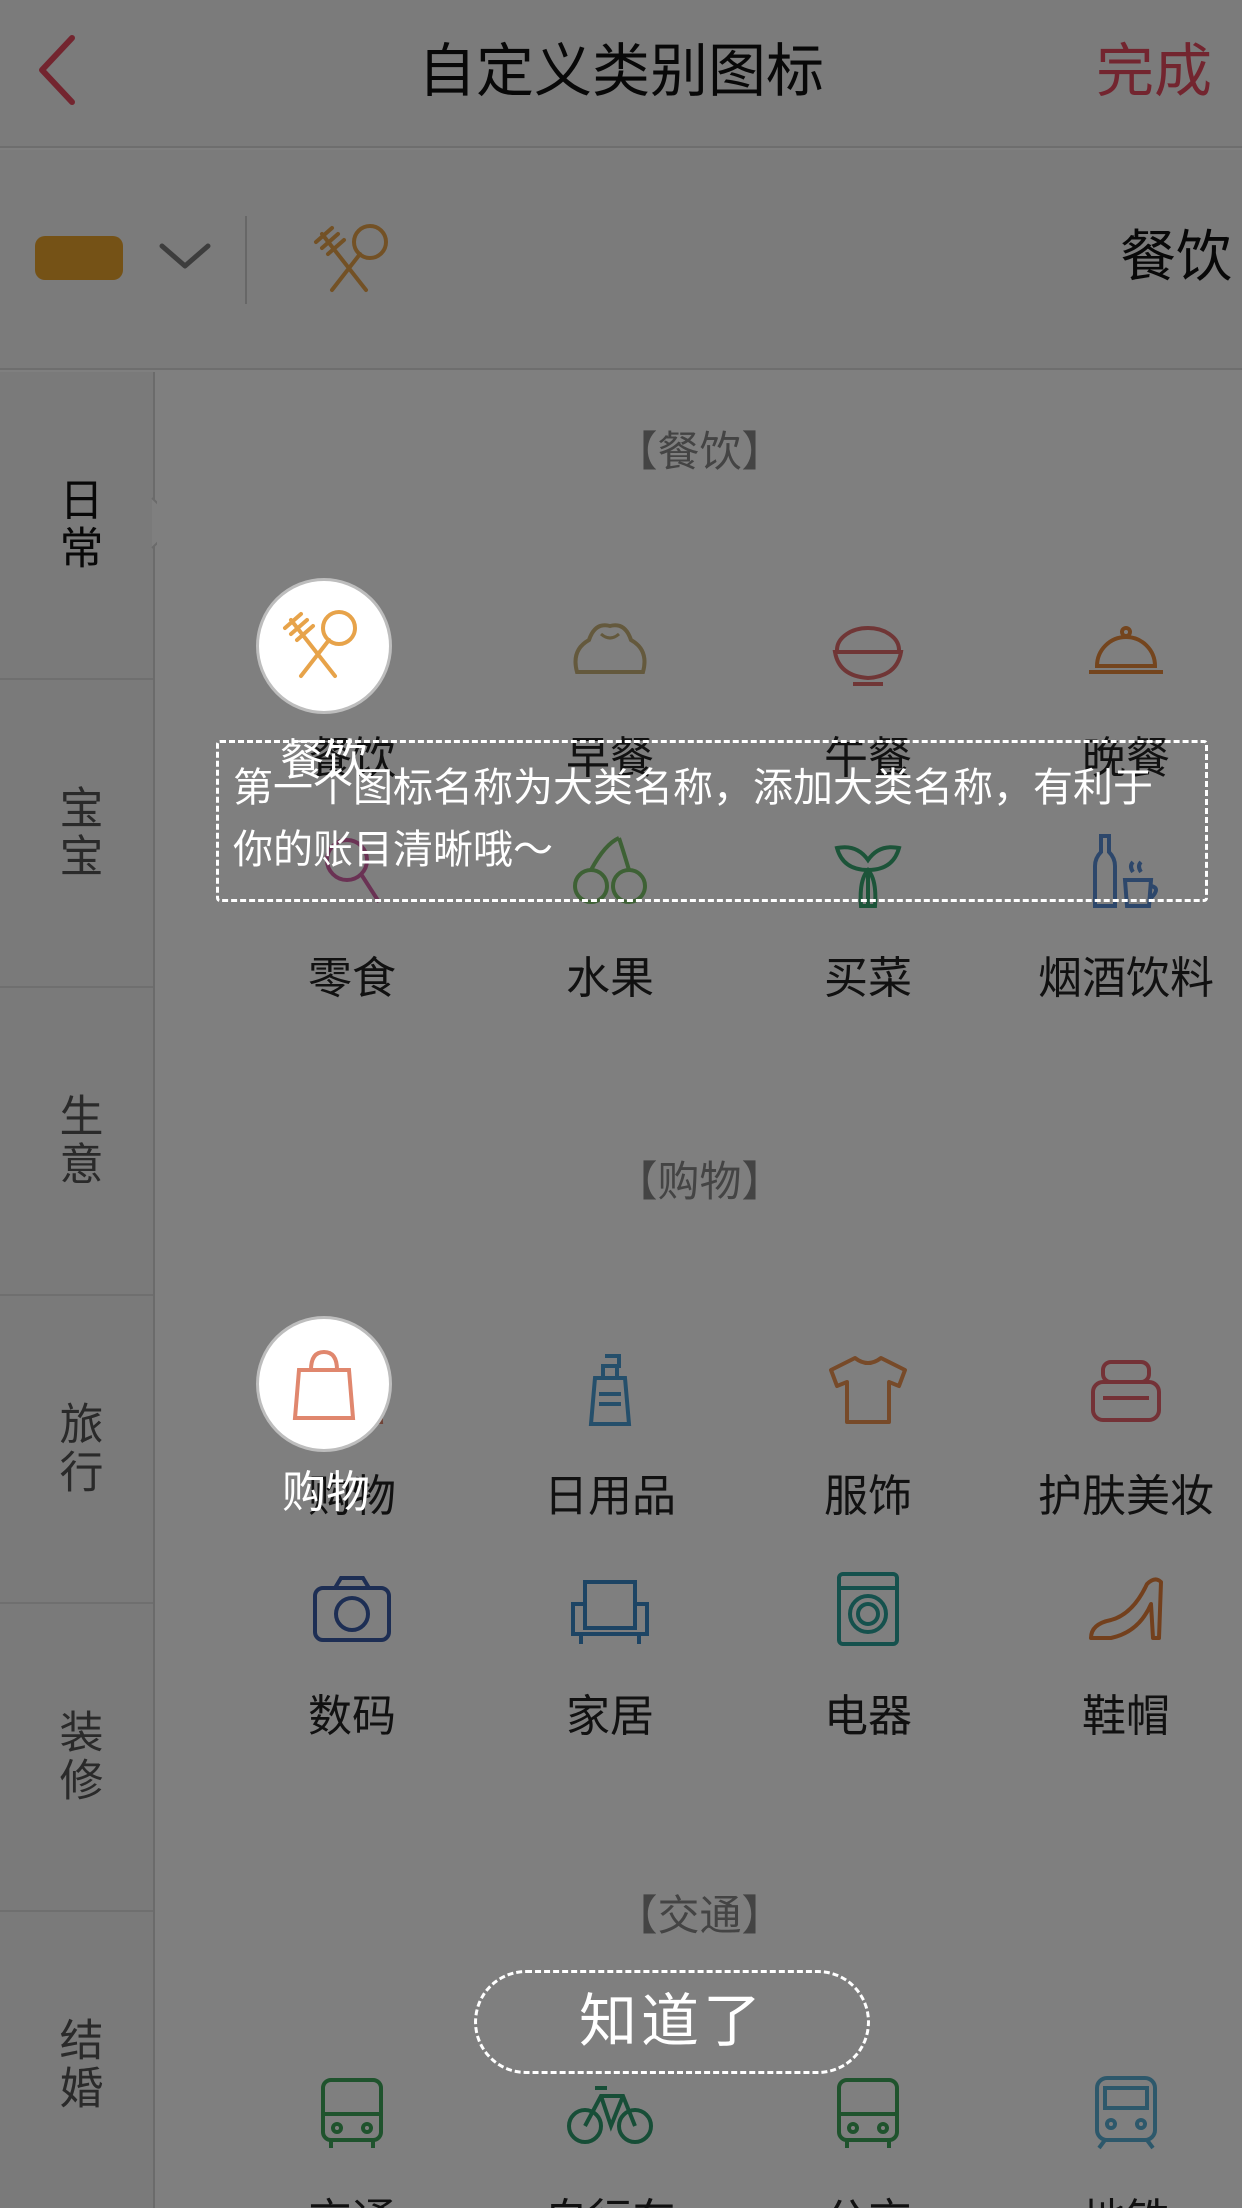 The height and width of the screenshot is (2208, 1242). I want to click on fork-spoon-icon, so click(320, 644).